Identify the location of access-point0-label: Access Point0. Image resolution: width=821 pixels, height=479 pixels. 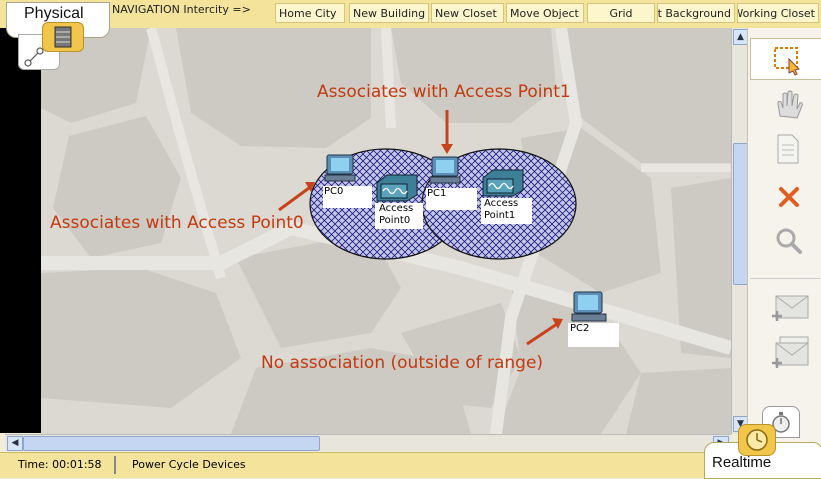
(399, 216).